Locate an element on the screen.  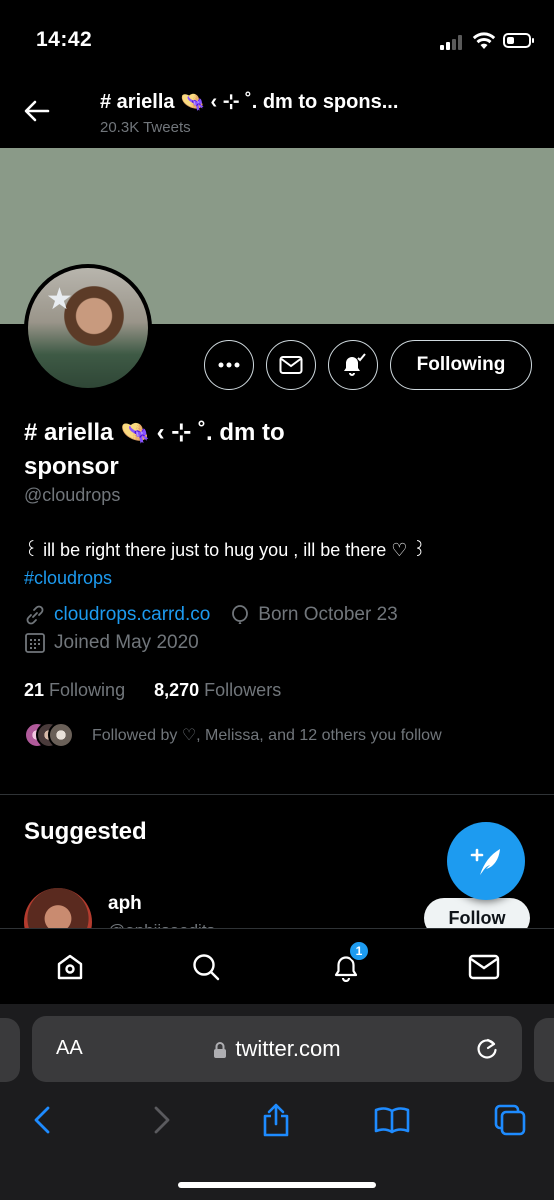
home-indicator is located at coordinates (277, 1185).